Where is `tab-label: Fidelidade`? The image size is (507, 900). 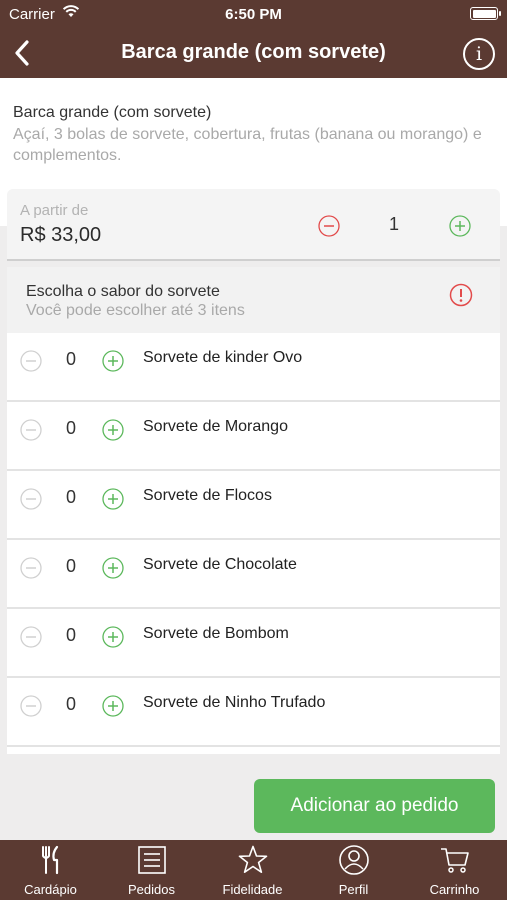
tab-label: Fidelidade is located at coordinates (252, 889).